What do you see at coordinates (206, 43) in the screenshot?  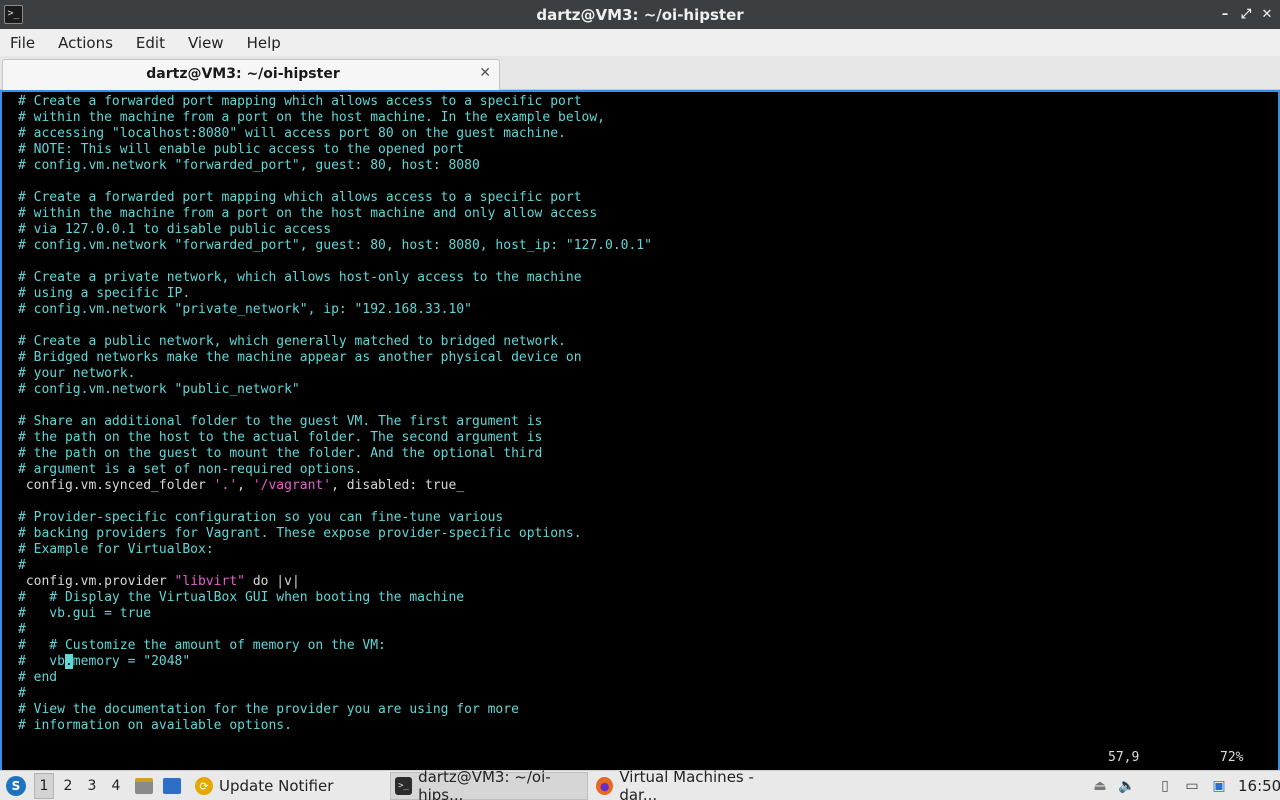 I see `menu-view: View` at bounding box center [206, 43].